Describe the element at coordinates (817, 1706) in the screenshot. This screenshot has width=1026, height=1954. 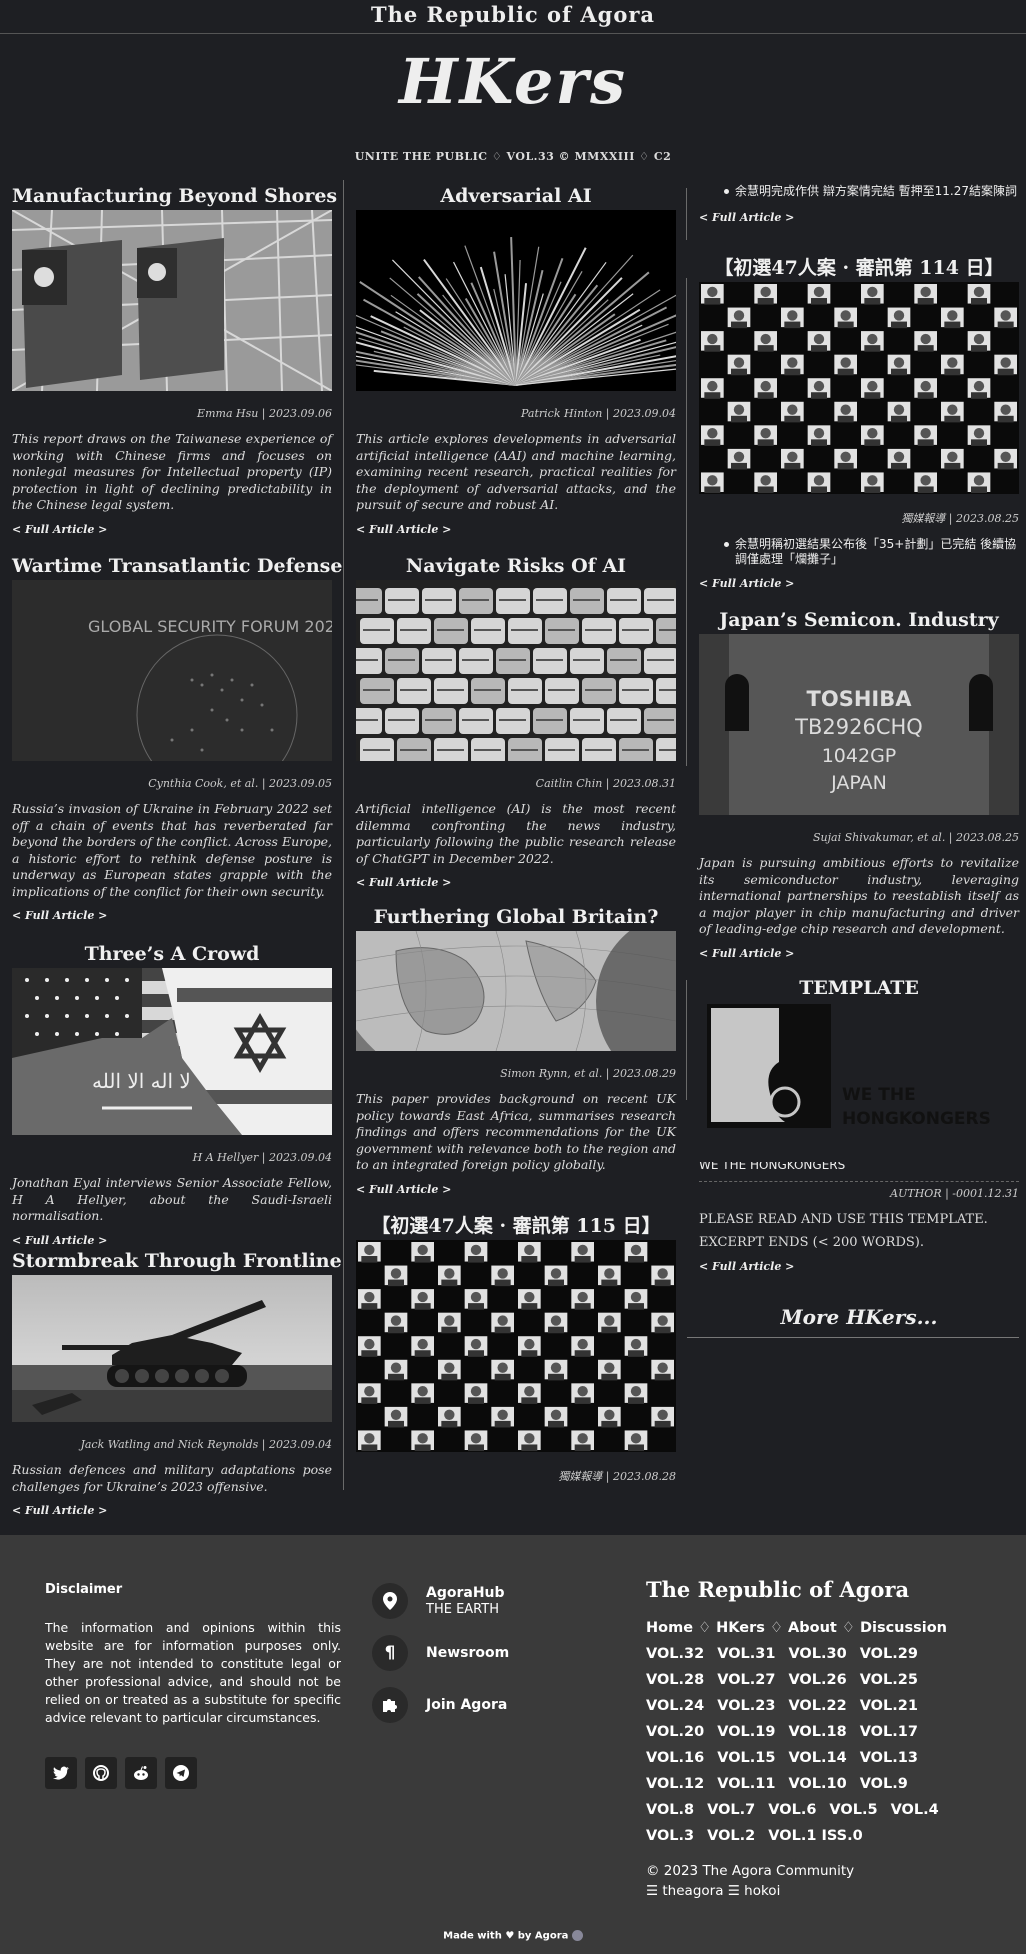
I see `volume-link: VOL.22` at that location.